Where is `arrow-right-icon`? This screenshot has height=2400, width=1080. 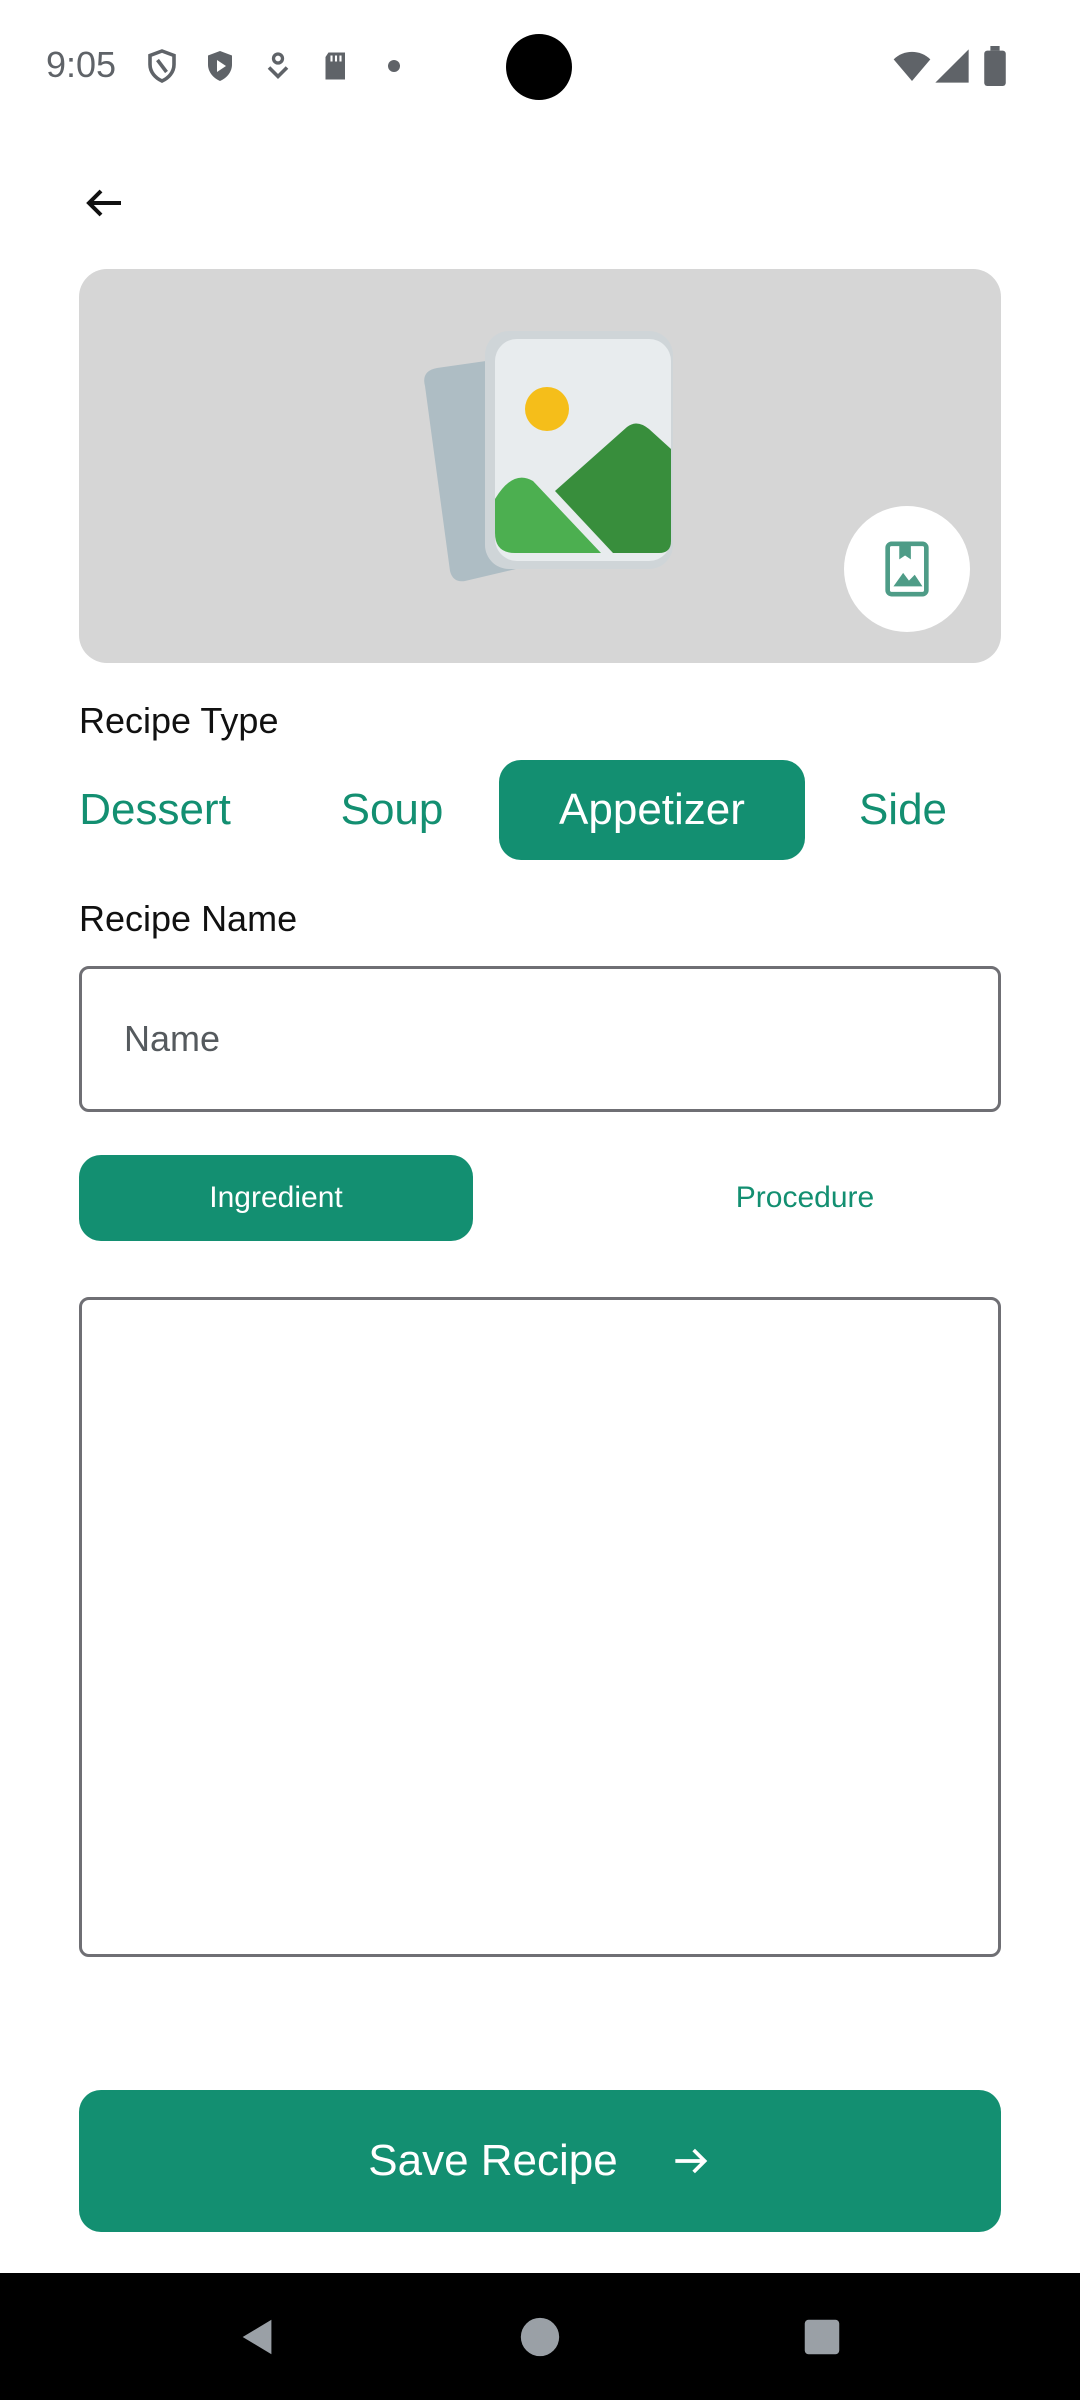 arrow-right-icon is located at coordinates (690, 2161).